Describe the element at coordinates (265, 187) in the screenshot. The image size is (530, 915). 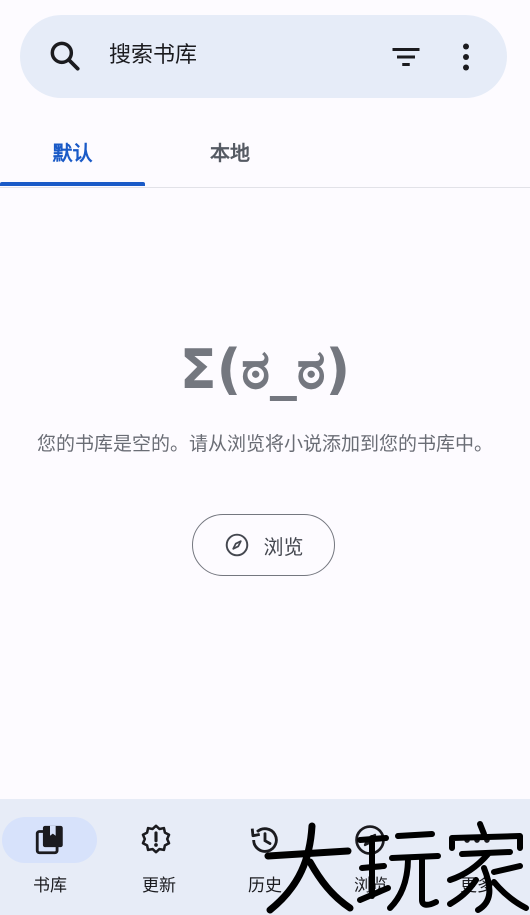
I see `tabs-divider` at that location.